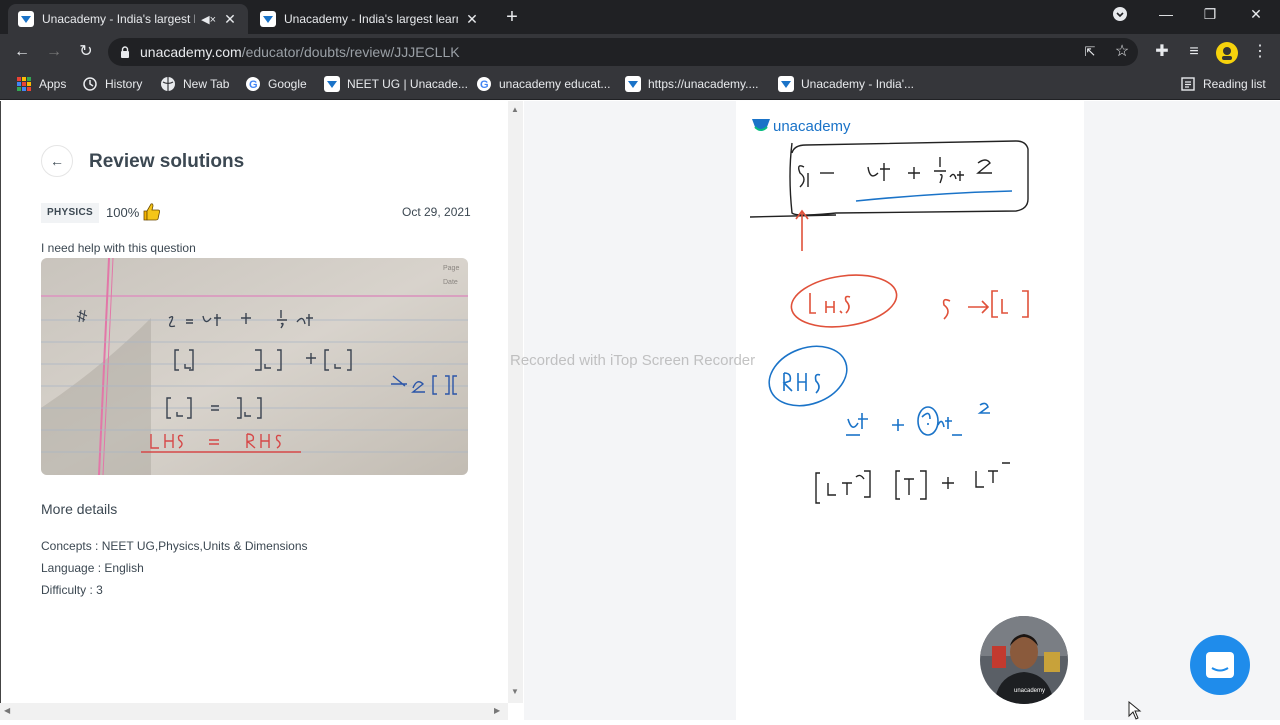  I want to click on url-host: unacademy.com, so click(191, 52).